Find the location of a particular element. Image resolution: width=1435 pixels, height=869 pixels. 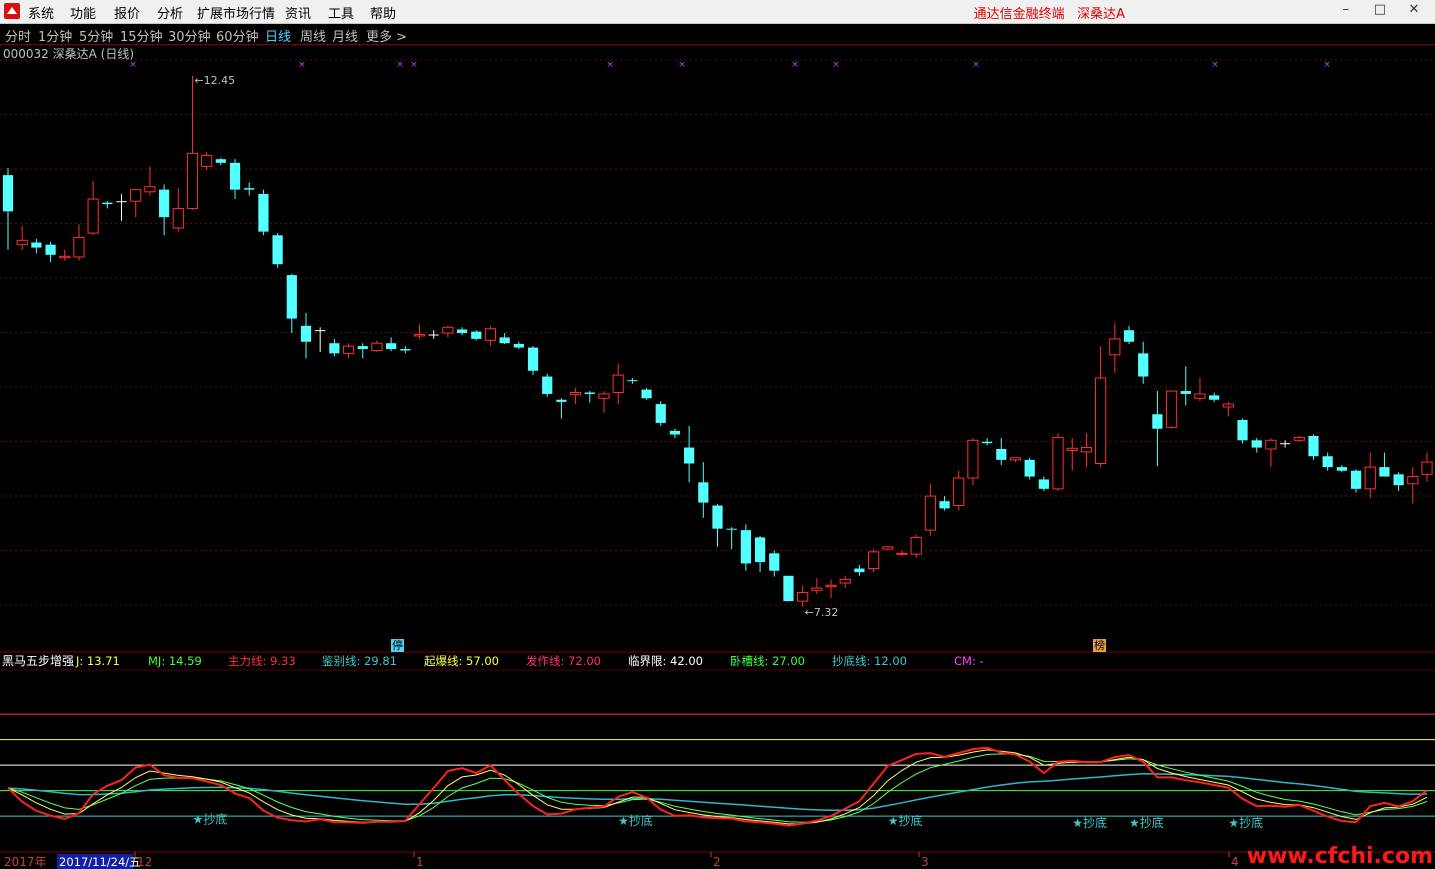

menu-quote: 报价 is located at coordinates (127, 12).